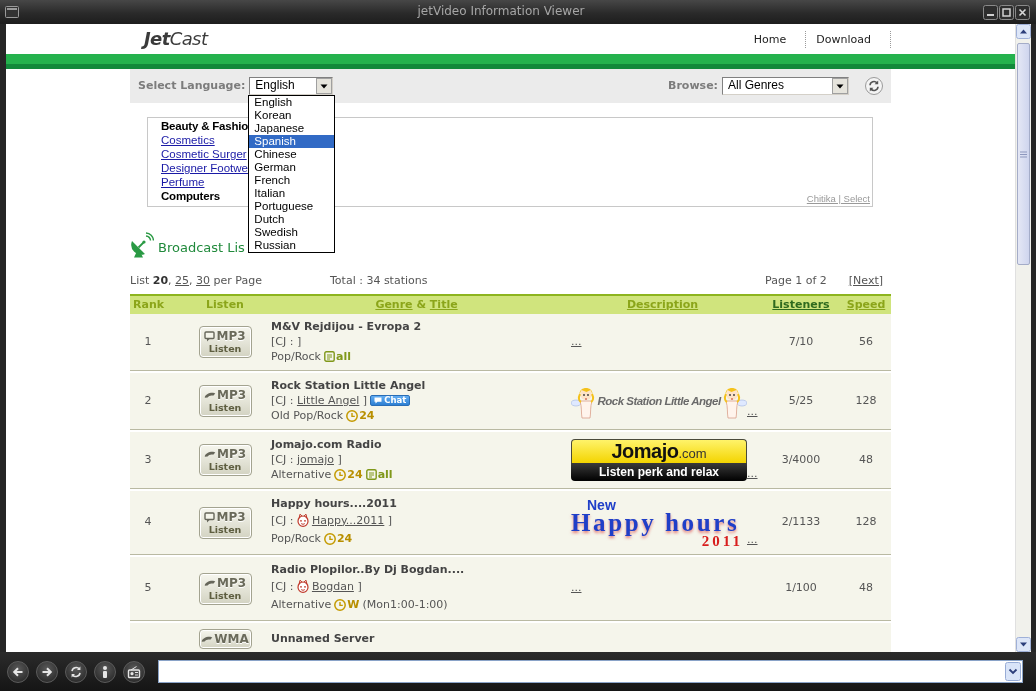 The height and width of the screenshot is (691, 1036). What do you see at coordinates (865, 281) in the screenshot?
I see `next-page-link: [Next]` at bounding box center [865, 281].